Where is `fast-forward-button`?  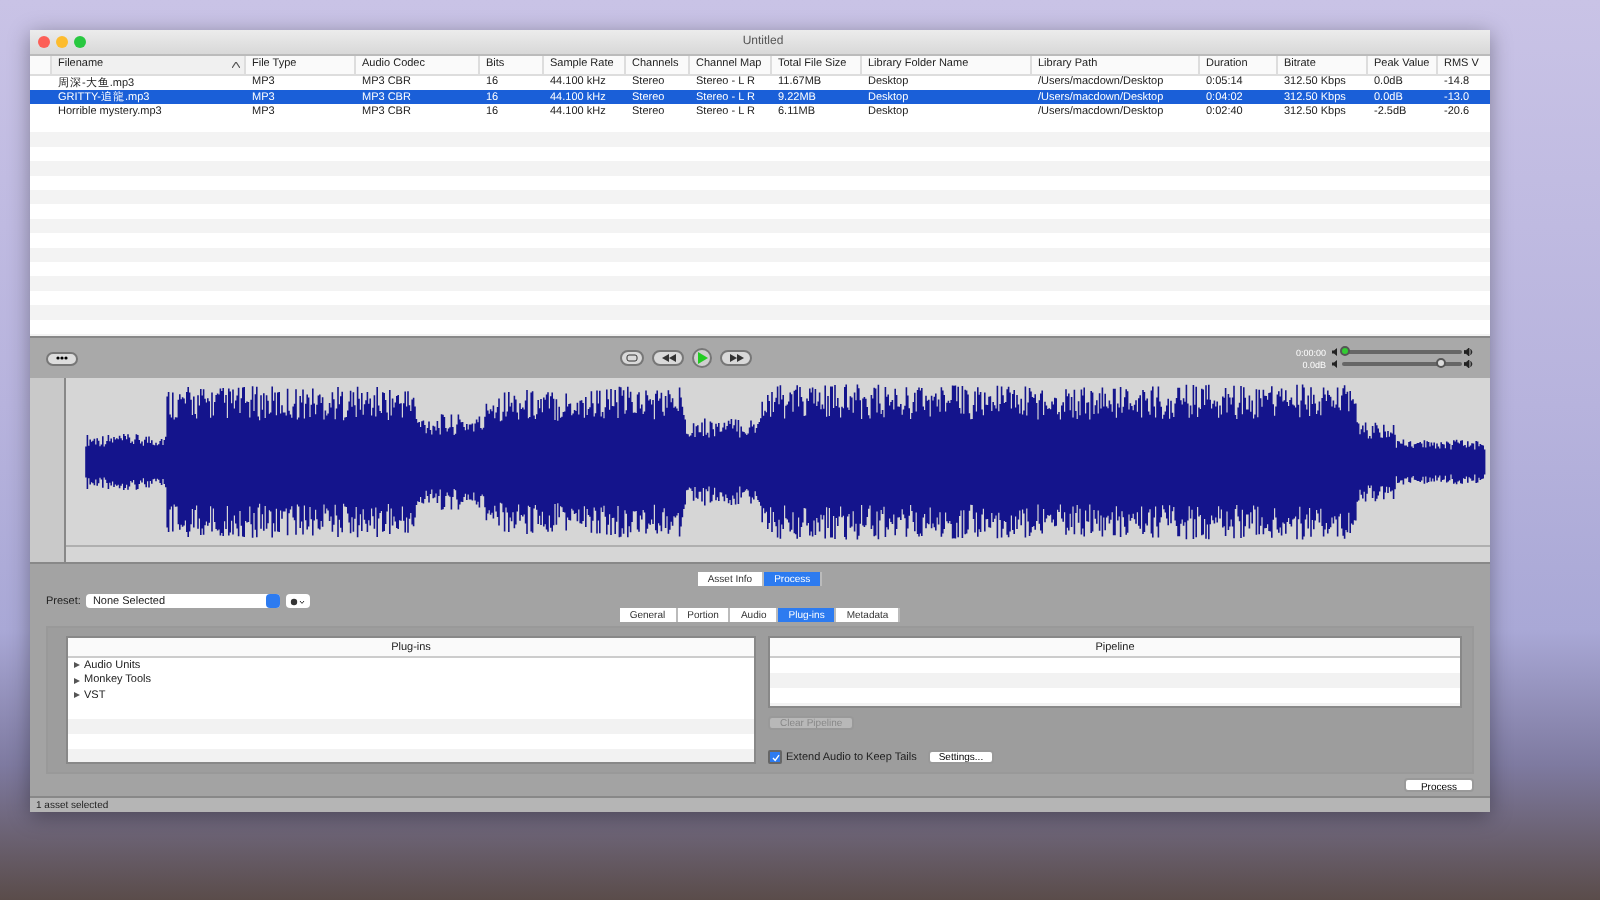
fast-forward-button is located at coordinates (736, 358).